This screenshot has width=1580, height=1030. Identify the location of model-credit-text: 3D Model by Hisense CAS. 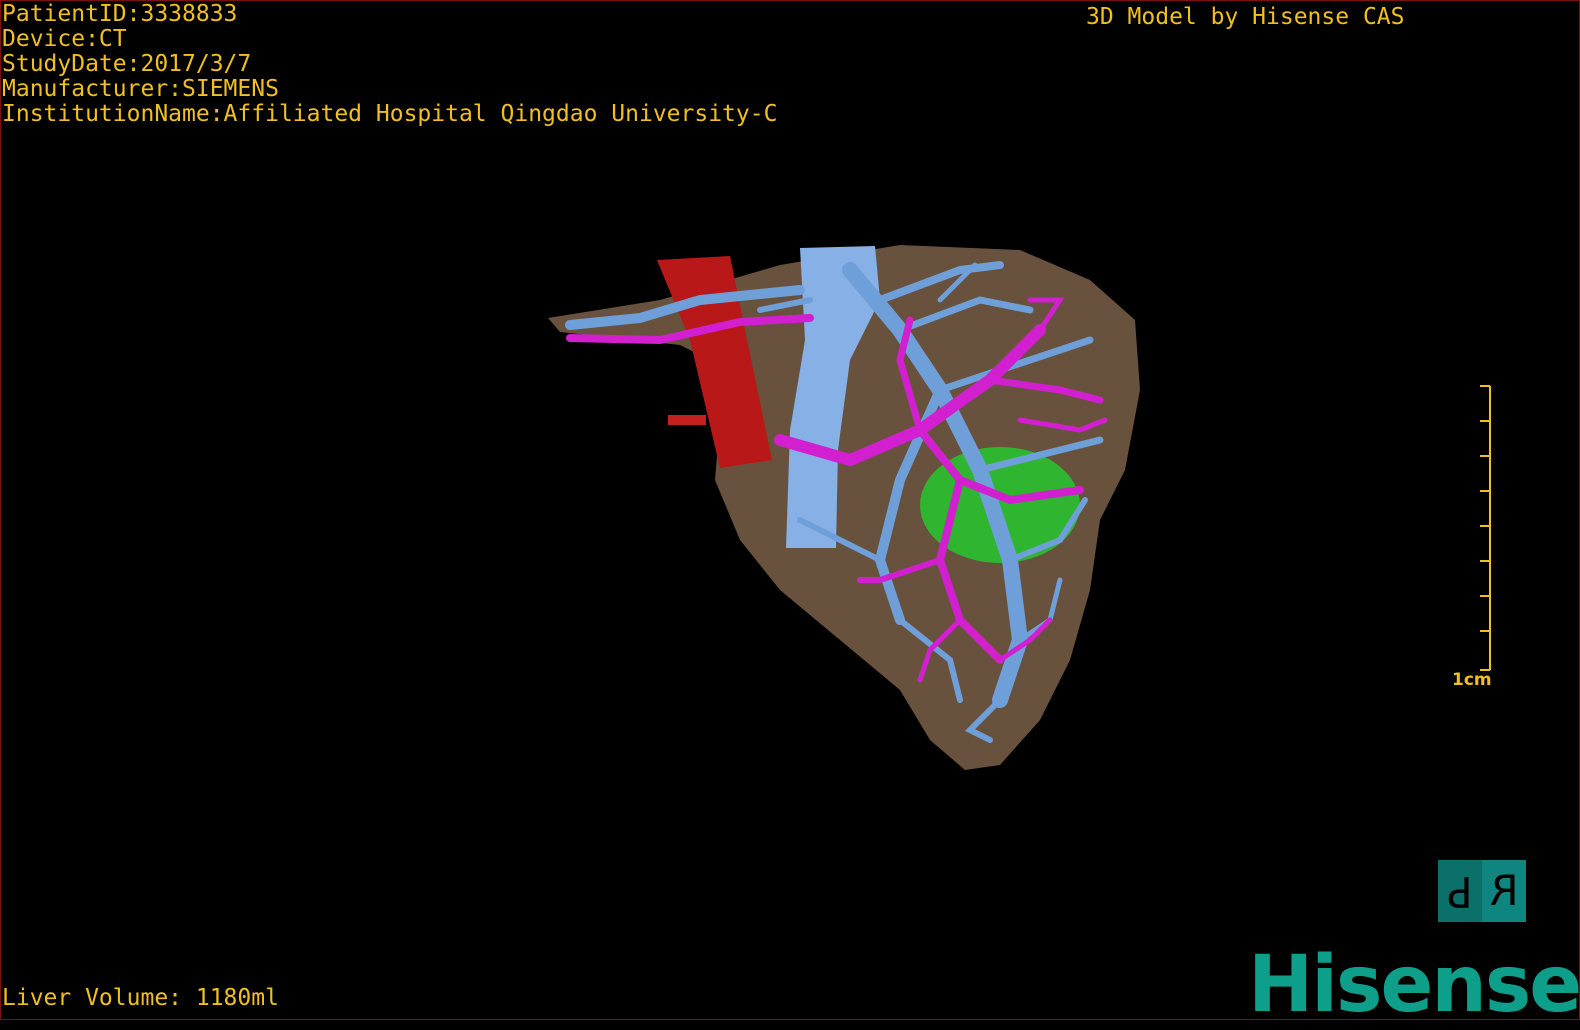
(1245, 17).